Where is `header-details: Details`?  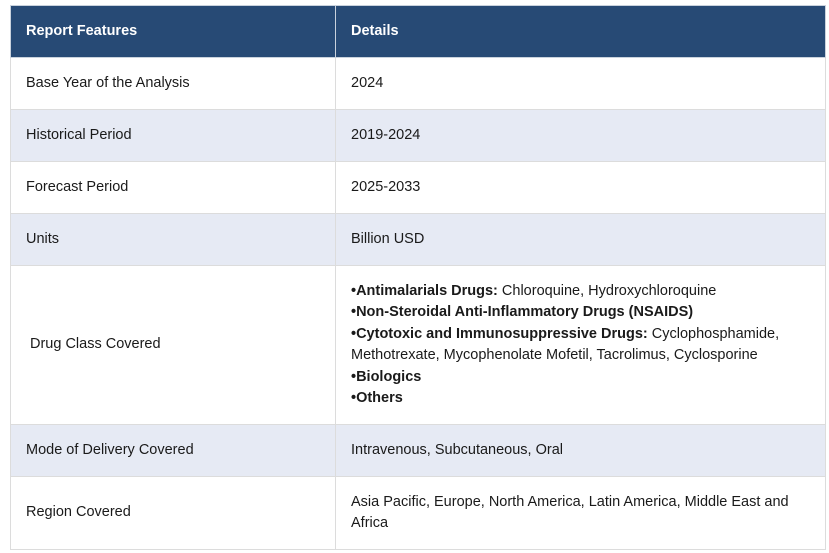 header-details: Details is located at coordinates (580, 31).